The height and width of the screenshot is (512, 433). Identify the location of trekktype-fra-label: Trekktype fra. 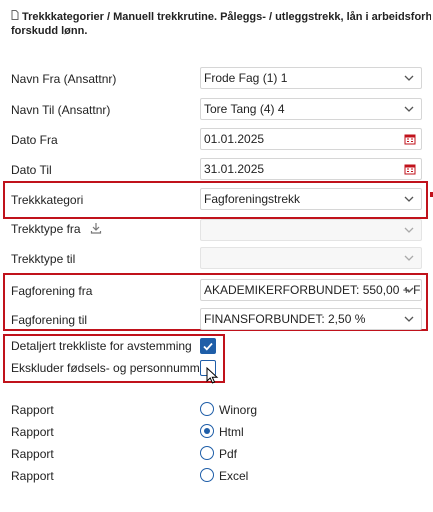
(56, 229).